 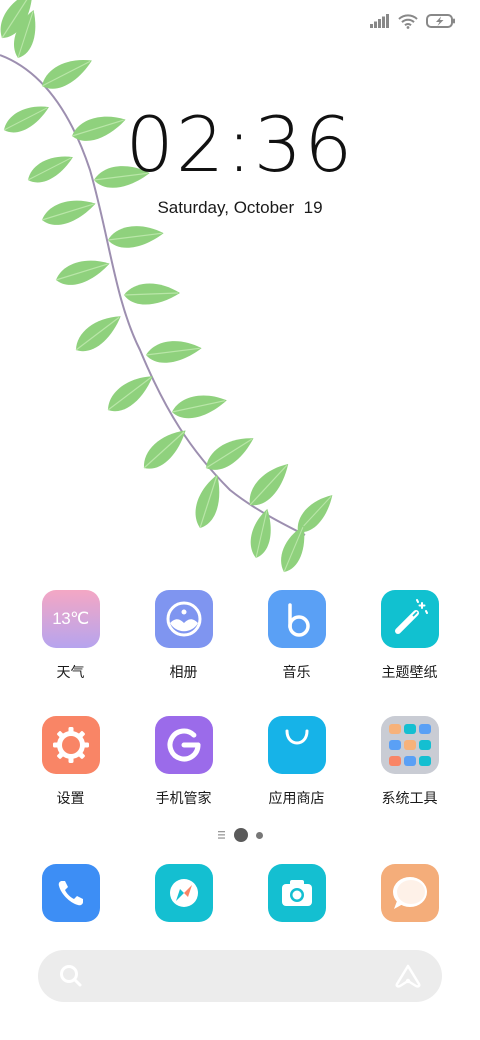 I want to click on clock-time: 02:36, so click(x=240, y=144).